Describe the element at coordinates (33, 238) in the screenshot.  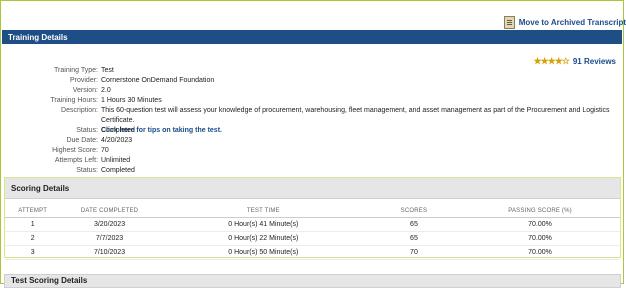
I see `cell-attempt: 2` at that location.